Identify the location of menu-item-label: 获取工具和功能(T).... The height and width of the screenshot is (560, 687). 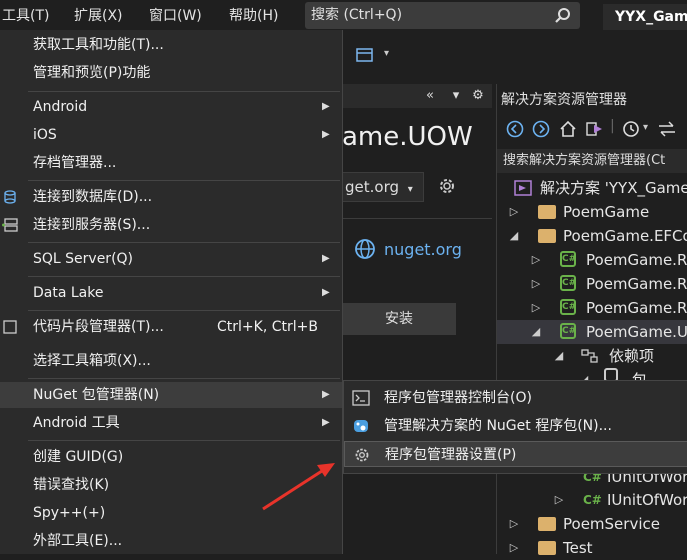
(98, 45).